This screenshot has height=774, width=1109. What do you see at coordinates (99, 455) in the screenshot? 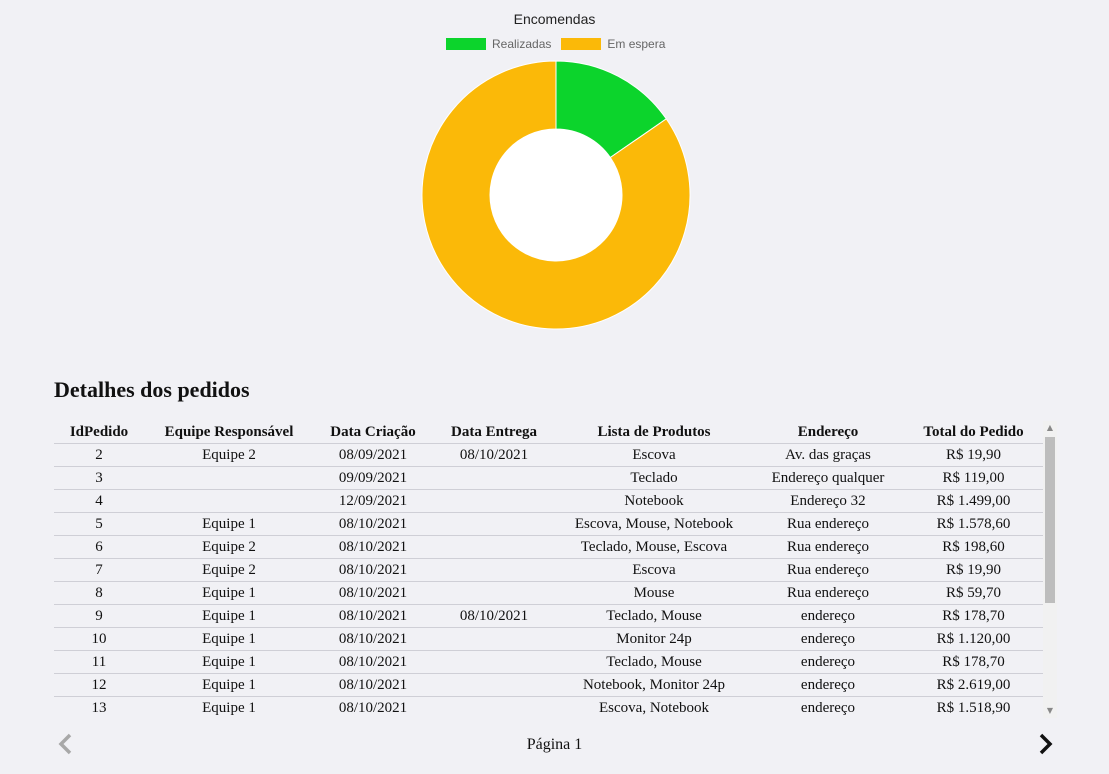
I see `cell-idpedido: 2` at bounding box center [99, 455].